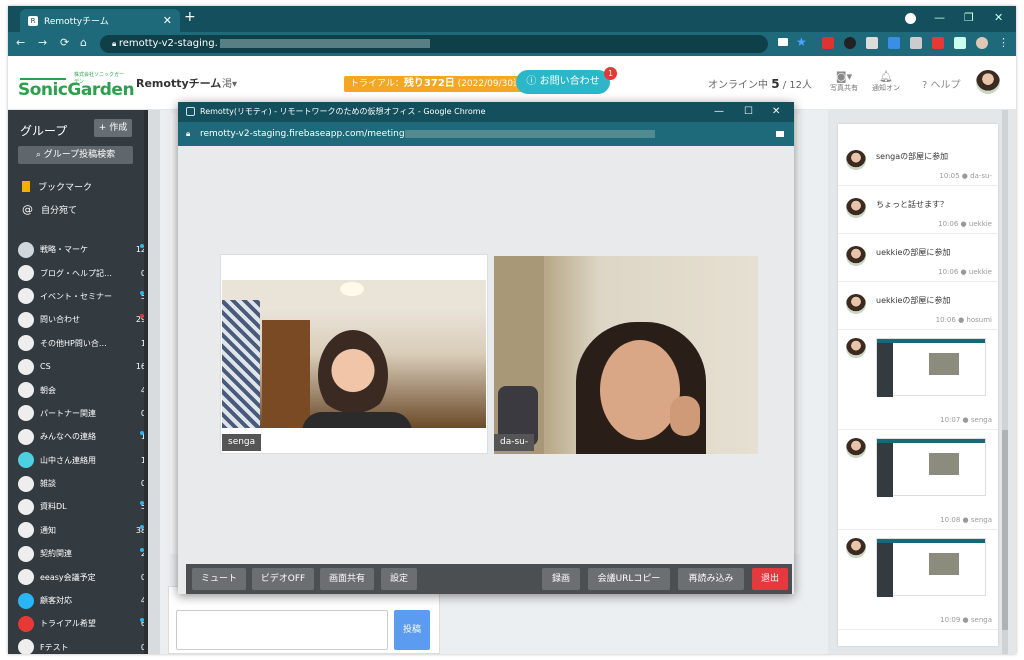  I want to click on new-tab-button: +, so click(190, 17).